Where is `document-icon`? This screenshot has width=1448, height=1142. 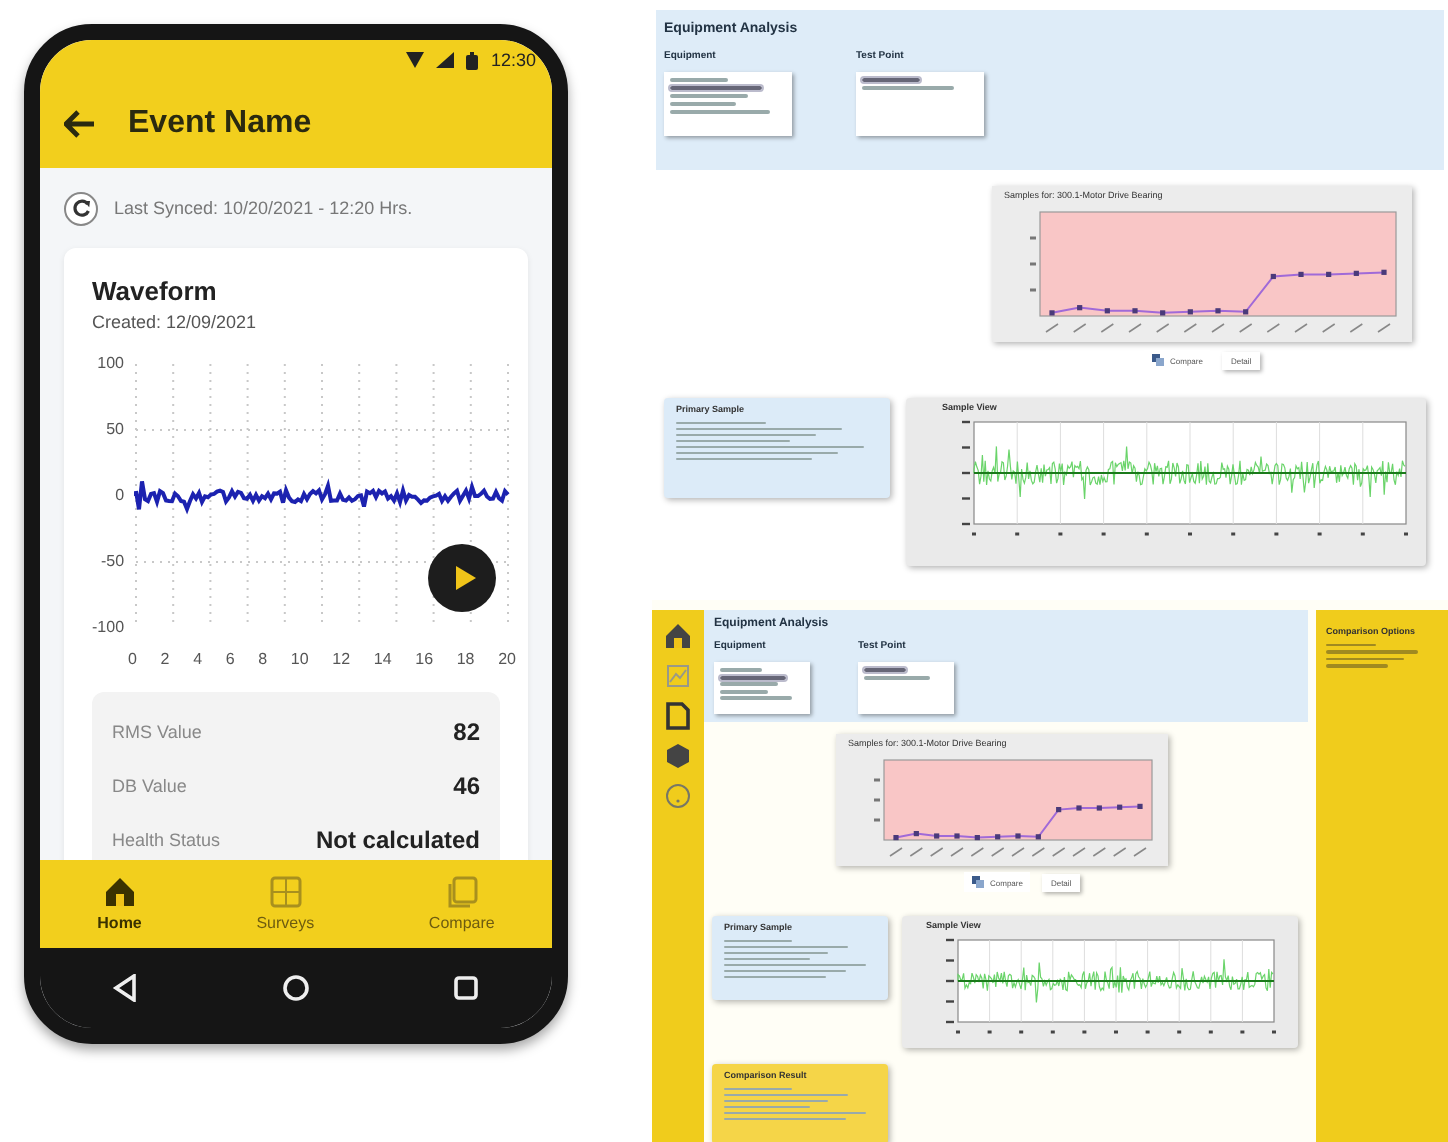
document-icon is located at coordinates (678, 716).